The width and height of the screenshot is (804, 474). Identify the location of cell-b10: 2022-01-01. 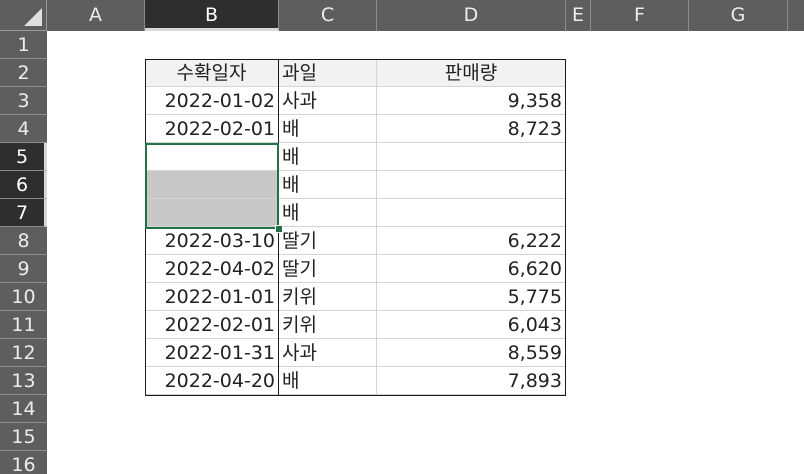
(212, 297).